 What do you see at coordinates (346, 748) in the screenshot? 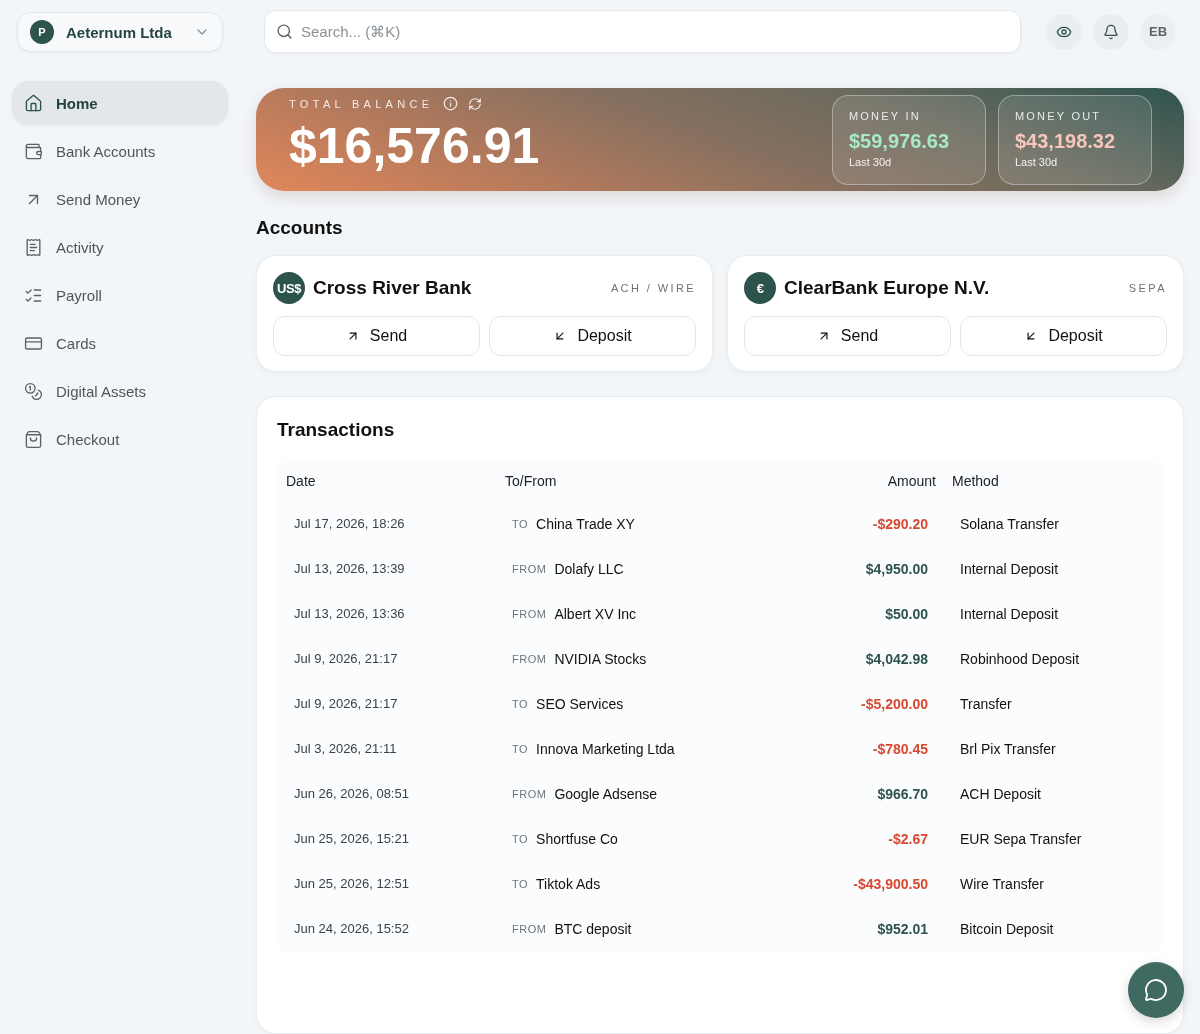
I see `date-cell-text: Jul 3, 2026, 21:11` at bounding box center [346, 748].